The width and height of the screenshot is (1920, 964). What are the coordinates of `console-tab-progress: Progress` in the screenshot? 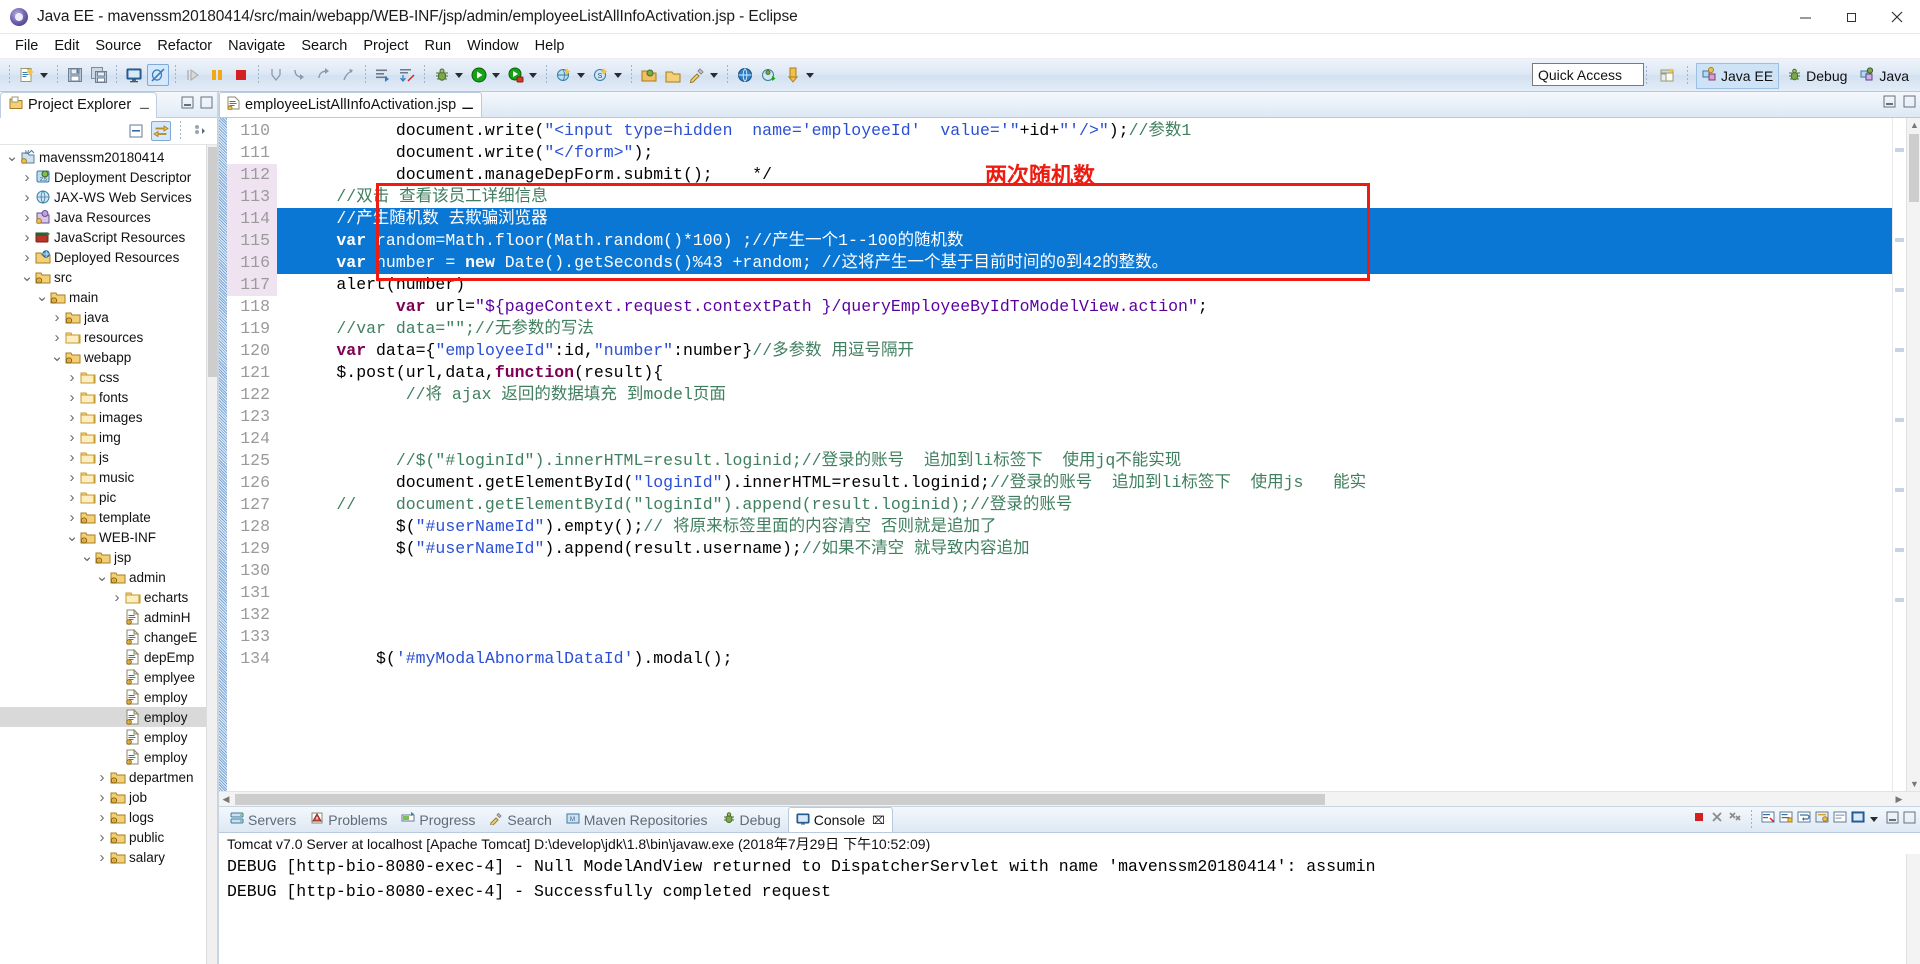 It's located at (438, 819).